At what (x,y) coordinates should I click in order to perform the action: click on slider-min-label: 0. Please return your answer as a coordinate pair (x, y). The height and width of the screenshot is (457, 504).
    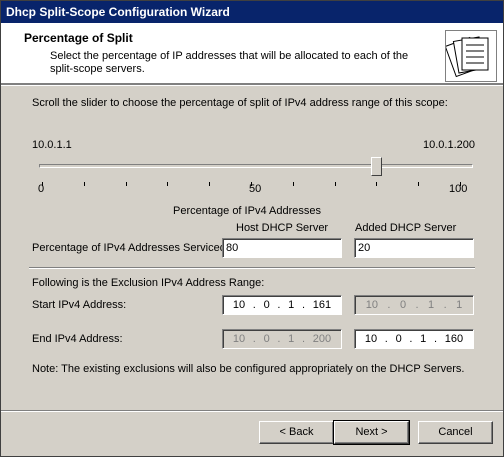
    Looking at the image, I should click on (41, 189).